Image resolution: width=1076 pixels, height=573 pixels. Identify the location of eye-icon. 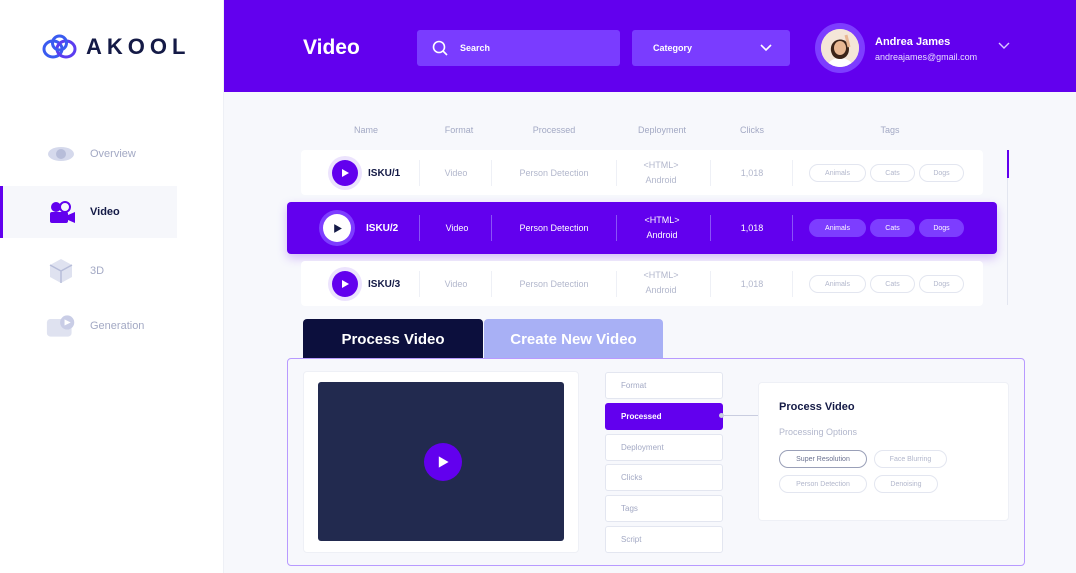
(61, 154).